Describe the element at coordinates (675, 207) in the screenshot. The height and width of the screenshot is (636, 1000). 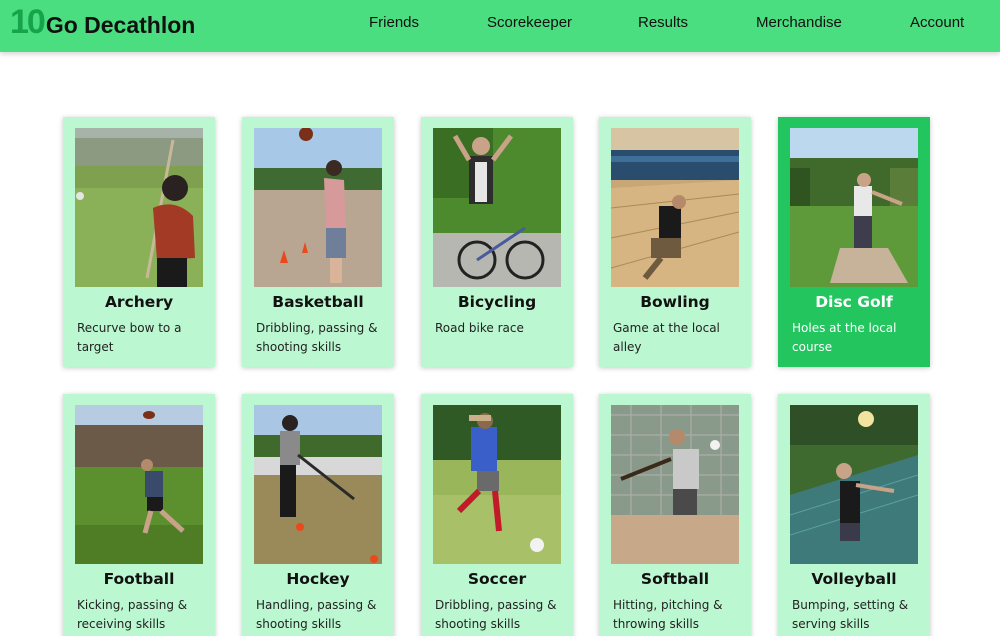
I see `bowling-photo` at that location.